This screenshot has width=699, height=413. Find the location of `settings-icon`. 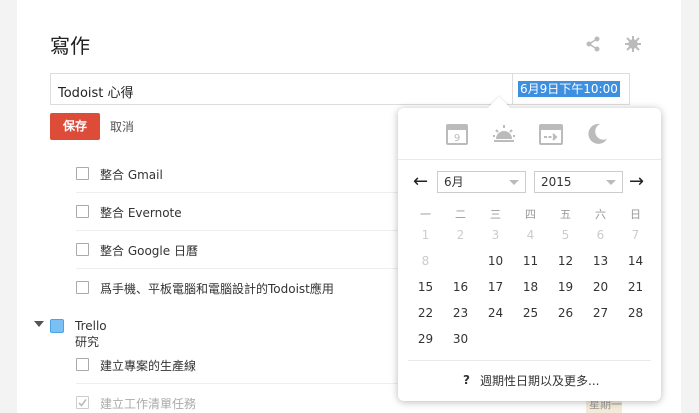

settings-icon is located at coordinates (633, 44).